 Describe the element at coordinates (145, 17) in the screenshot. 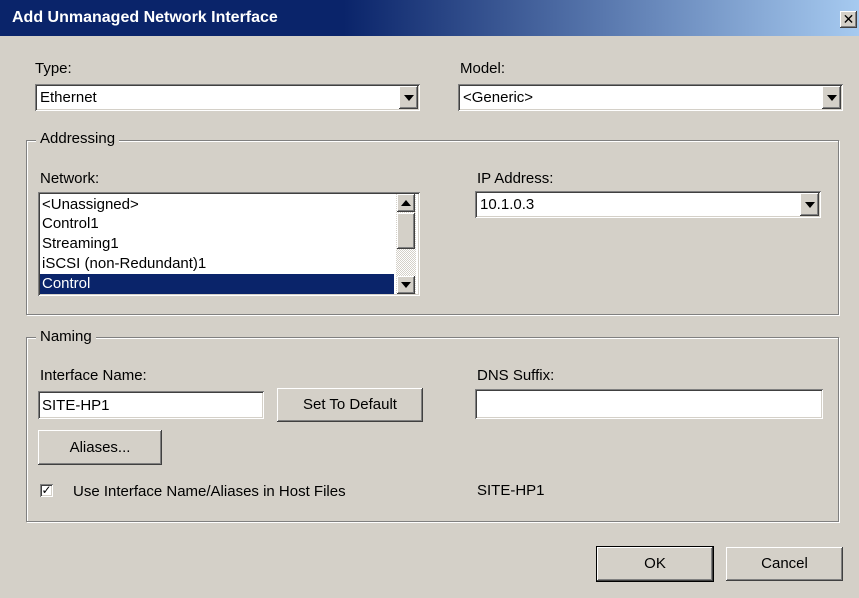

I see `window-title: Add Unmanaged Network Interface` at that location.